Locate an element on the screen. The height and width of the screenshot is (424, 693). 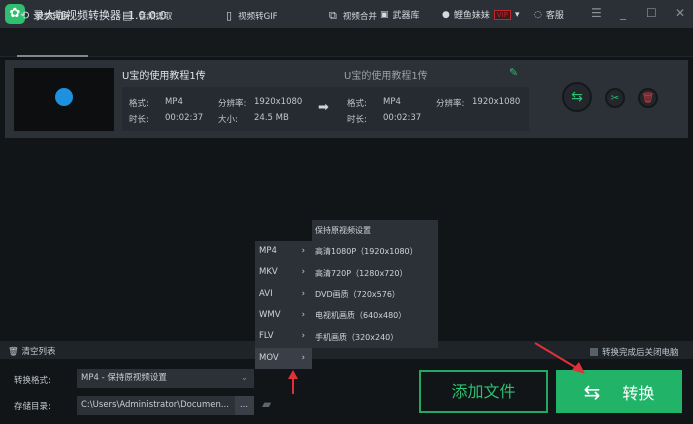
menu-label: MKV is located at coordinates (268, 272).